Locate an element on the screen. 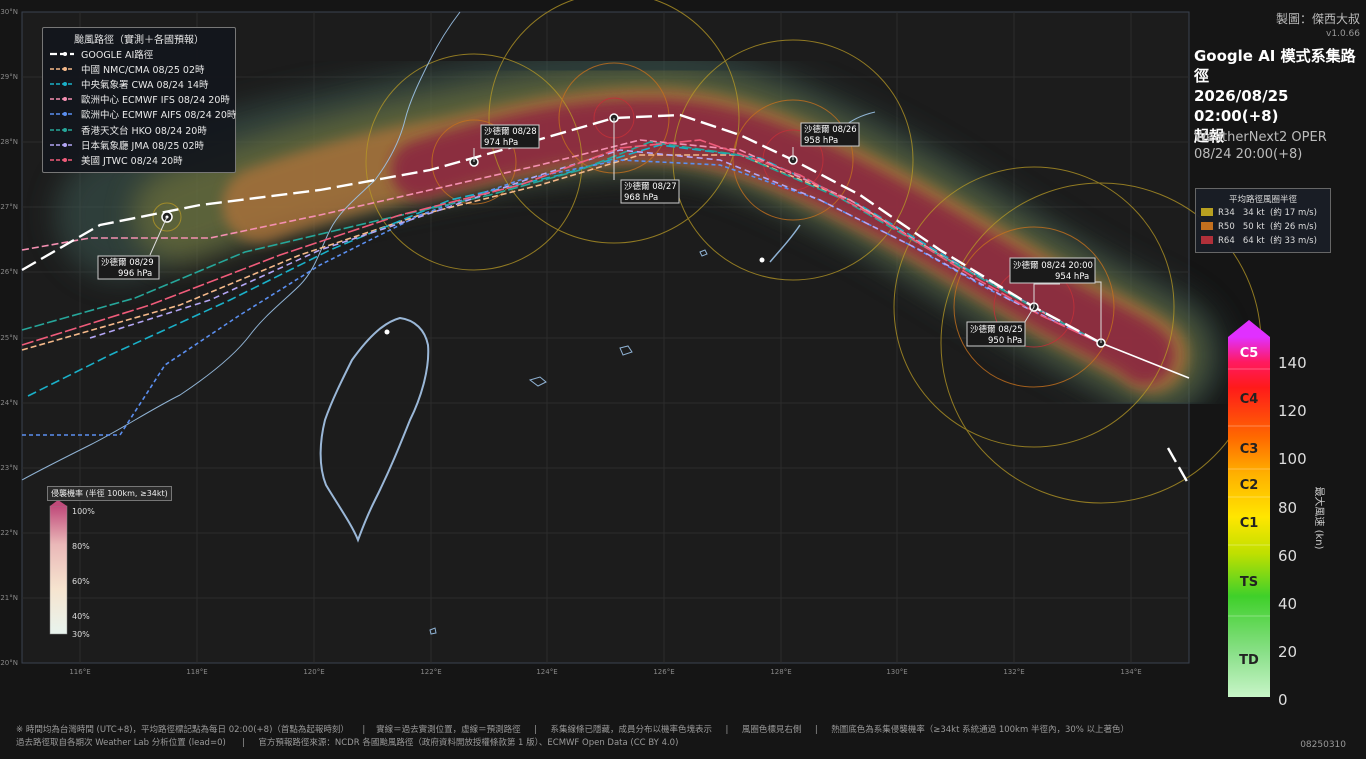  legend-item-label: GOOGLE AI路徑 is located at coordinates (117, 55).